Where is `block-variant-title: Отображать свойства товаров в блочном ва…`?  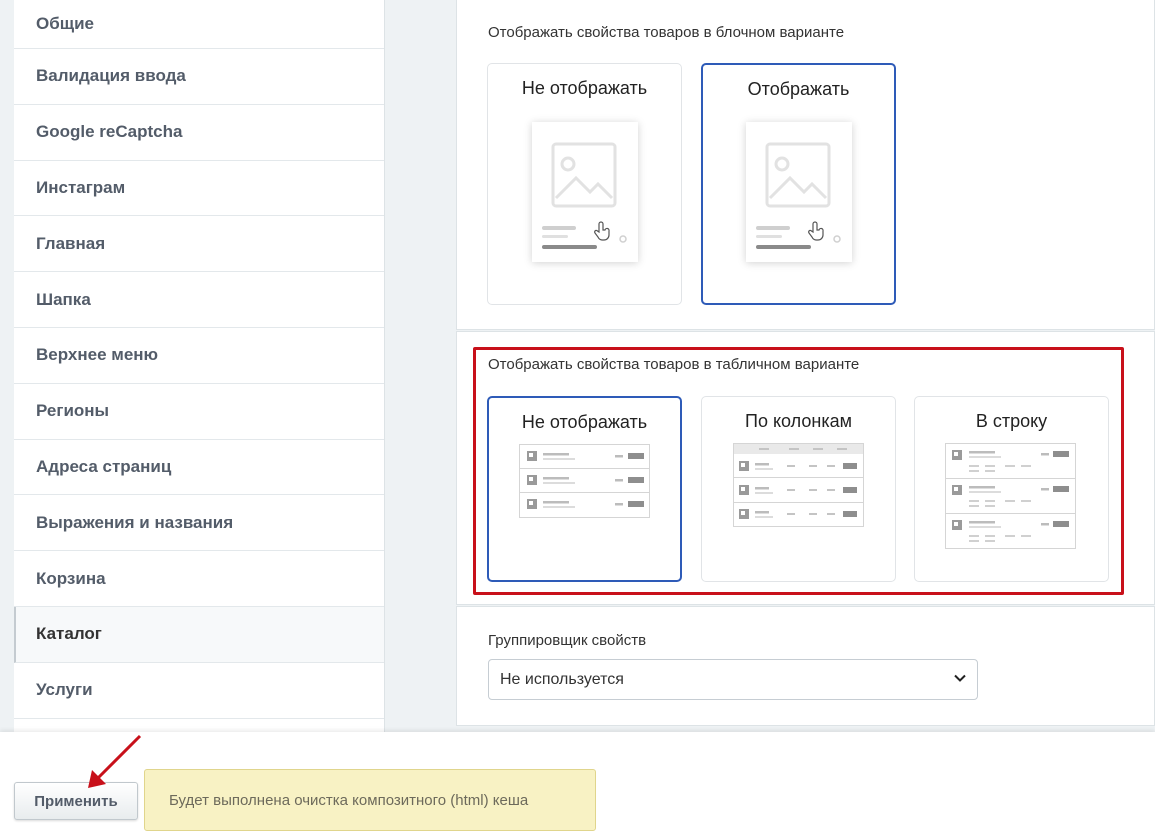 block-variant-title: Отображать свойства товаров в блочном ва… is located at coordinates (666, 32).